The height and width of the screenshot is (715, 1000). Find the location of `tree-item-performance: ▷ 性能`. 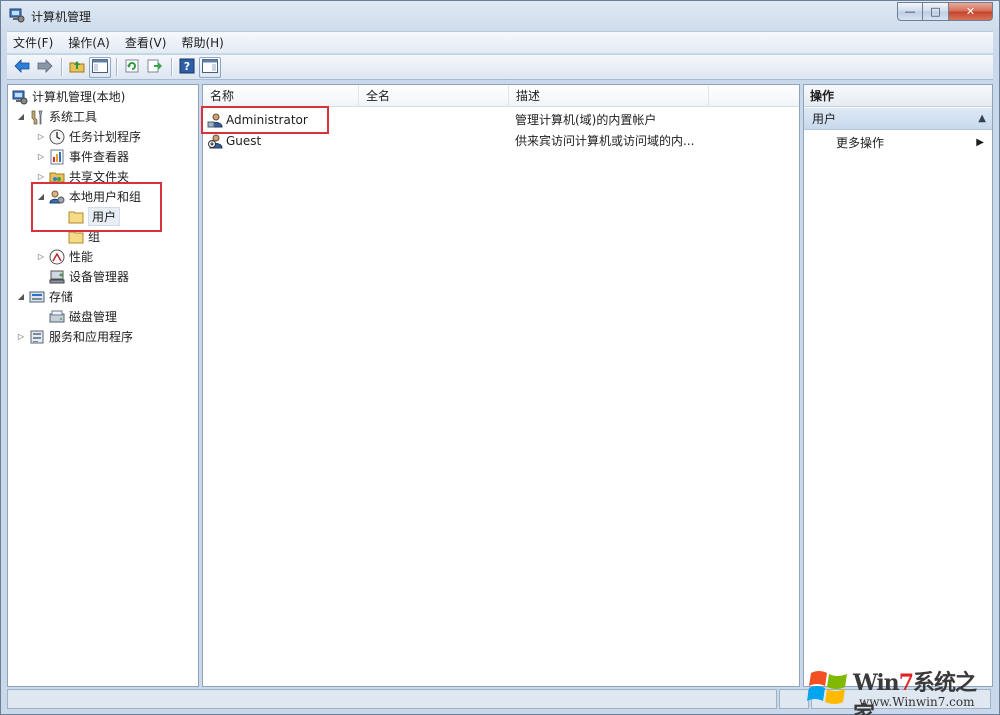

tree-item-performance: ▷ 性能 is located at coordinates (64, 256).